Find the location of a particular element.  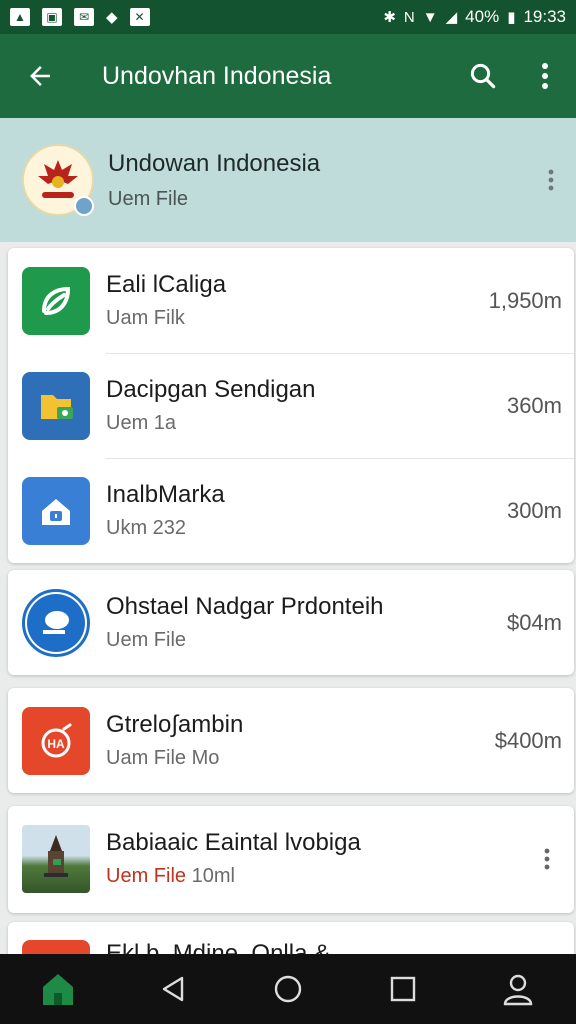

app-list-card: Babiaaic Eaintal lvobiga Uem File 10ml is located at coordinates (291, 859).